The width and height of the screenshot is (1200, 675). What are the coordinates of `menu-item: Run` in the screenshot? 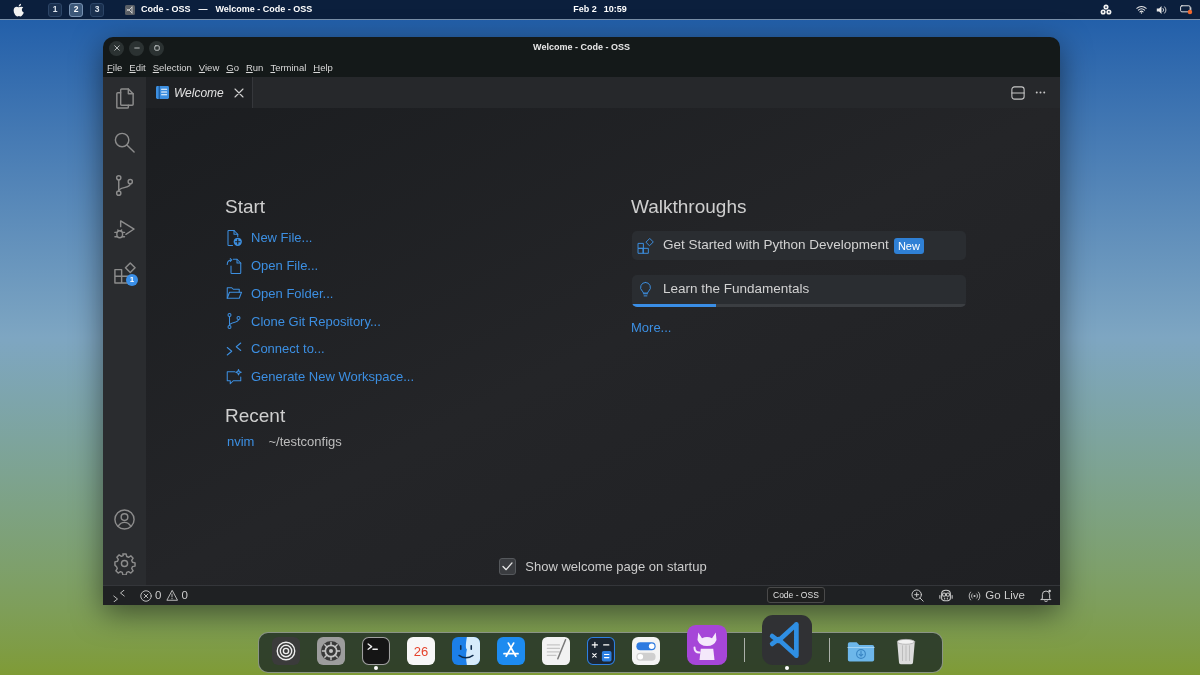 It's located at (254, 68).